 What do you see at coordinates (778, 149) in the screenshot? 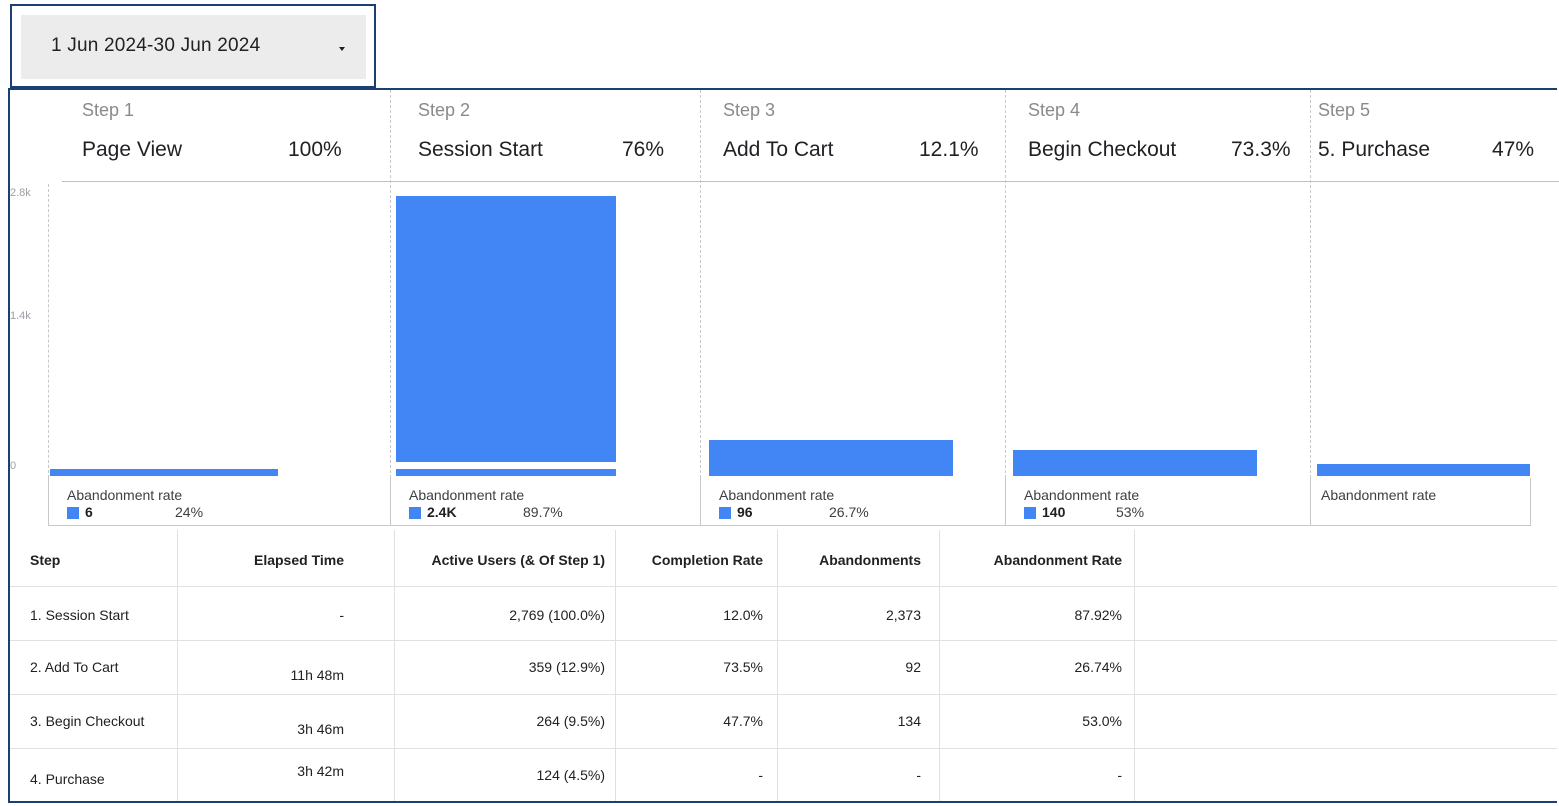
I see `step-name: Add To Cart` at bounding box center [778, 149].